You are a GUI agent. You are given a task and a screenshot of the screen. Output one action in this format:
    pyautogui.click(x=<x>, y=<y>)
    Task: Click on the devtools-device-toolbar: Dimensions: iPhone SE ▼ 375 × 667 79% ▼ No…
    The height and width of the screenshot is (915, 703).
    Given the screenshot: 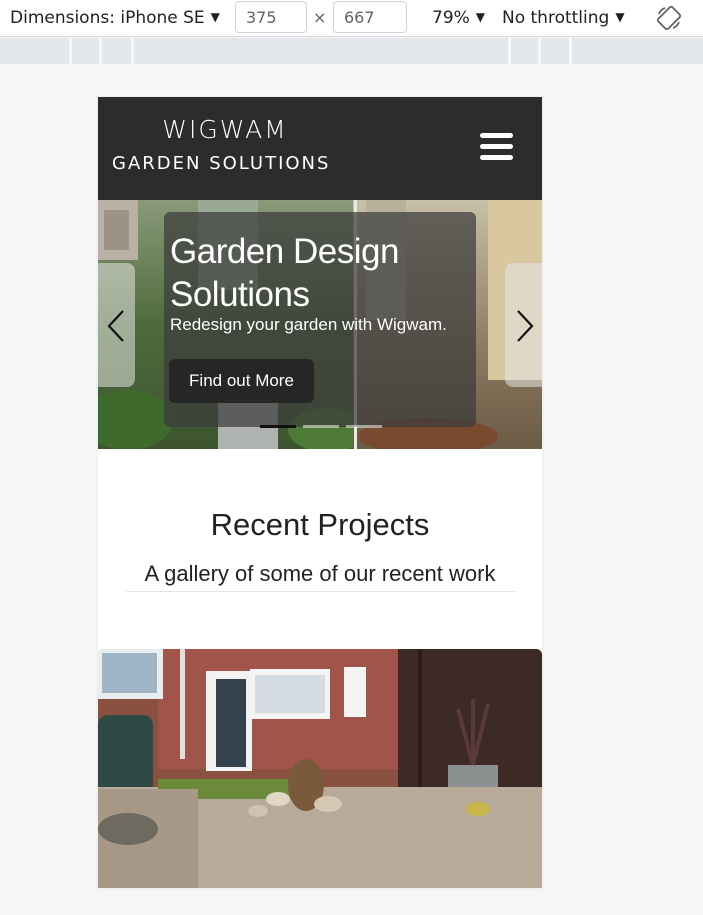 What is the action you would take?
    pyautogui.click(x=351, y=18)
    